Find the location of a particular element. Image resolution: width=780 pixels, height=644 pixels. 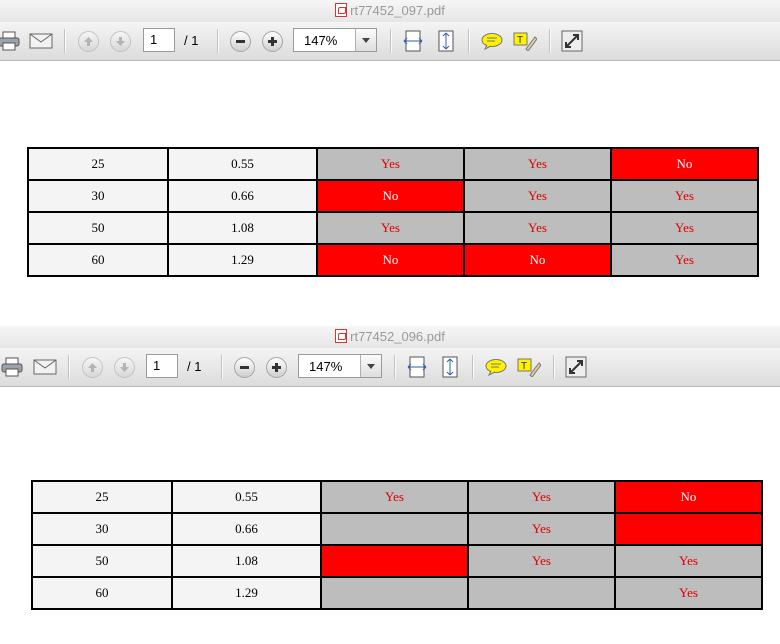

table-row: 50 1.08 Yes Yes Yes is located at coordinates (393, 228).